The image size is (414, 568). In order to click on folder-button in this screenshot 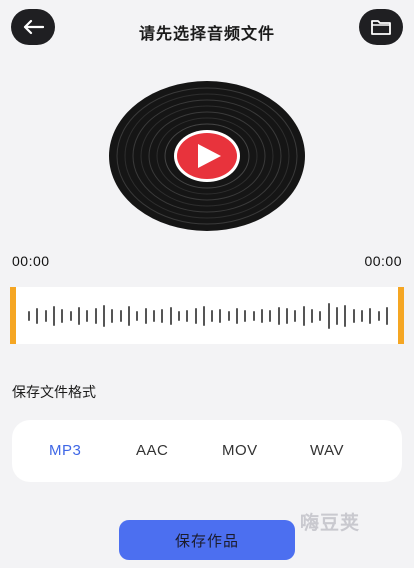, I will do `click(381, 27)`.